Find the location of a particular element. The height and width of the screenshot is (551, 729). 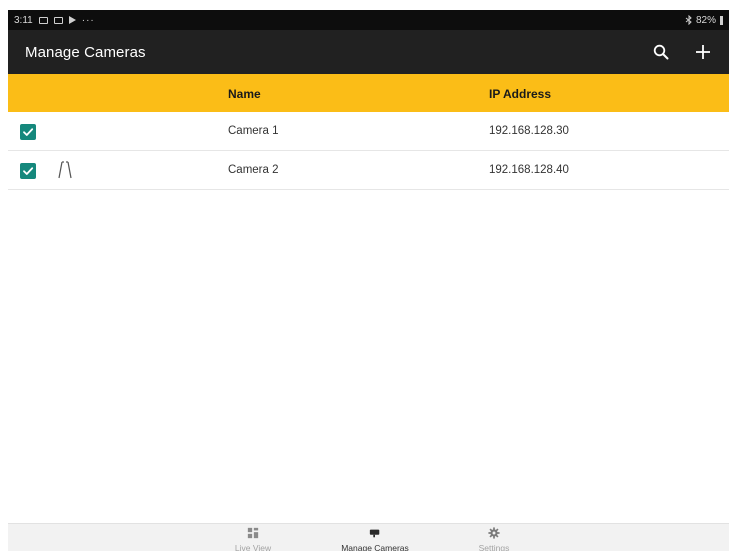

search-button is located at coordinates (661, 52).